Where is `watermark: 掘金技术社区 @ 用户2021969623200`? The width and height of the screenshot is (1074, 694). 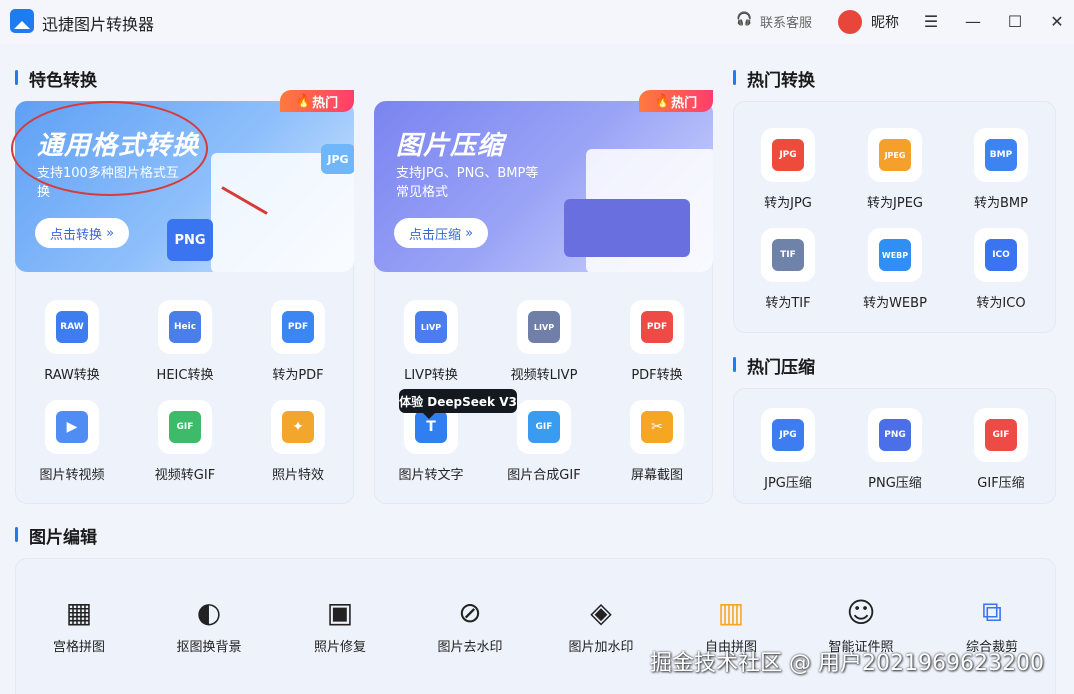 watermark: 掘金技术社区 @ 用户2021969623200 is located at coordinates (847, 663).